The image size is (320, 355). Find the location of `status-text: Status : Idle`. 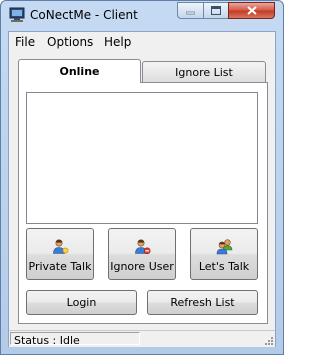

status-text: Status : Idle is located at coordinates (47, 340).